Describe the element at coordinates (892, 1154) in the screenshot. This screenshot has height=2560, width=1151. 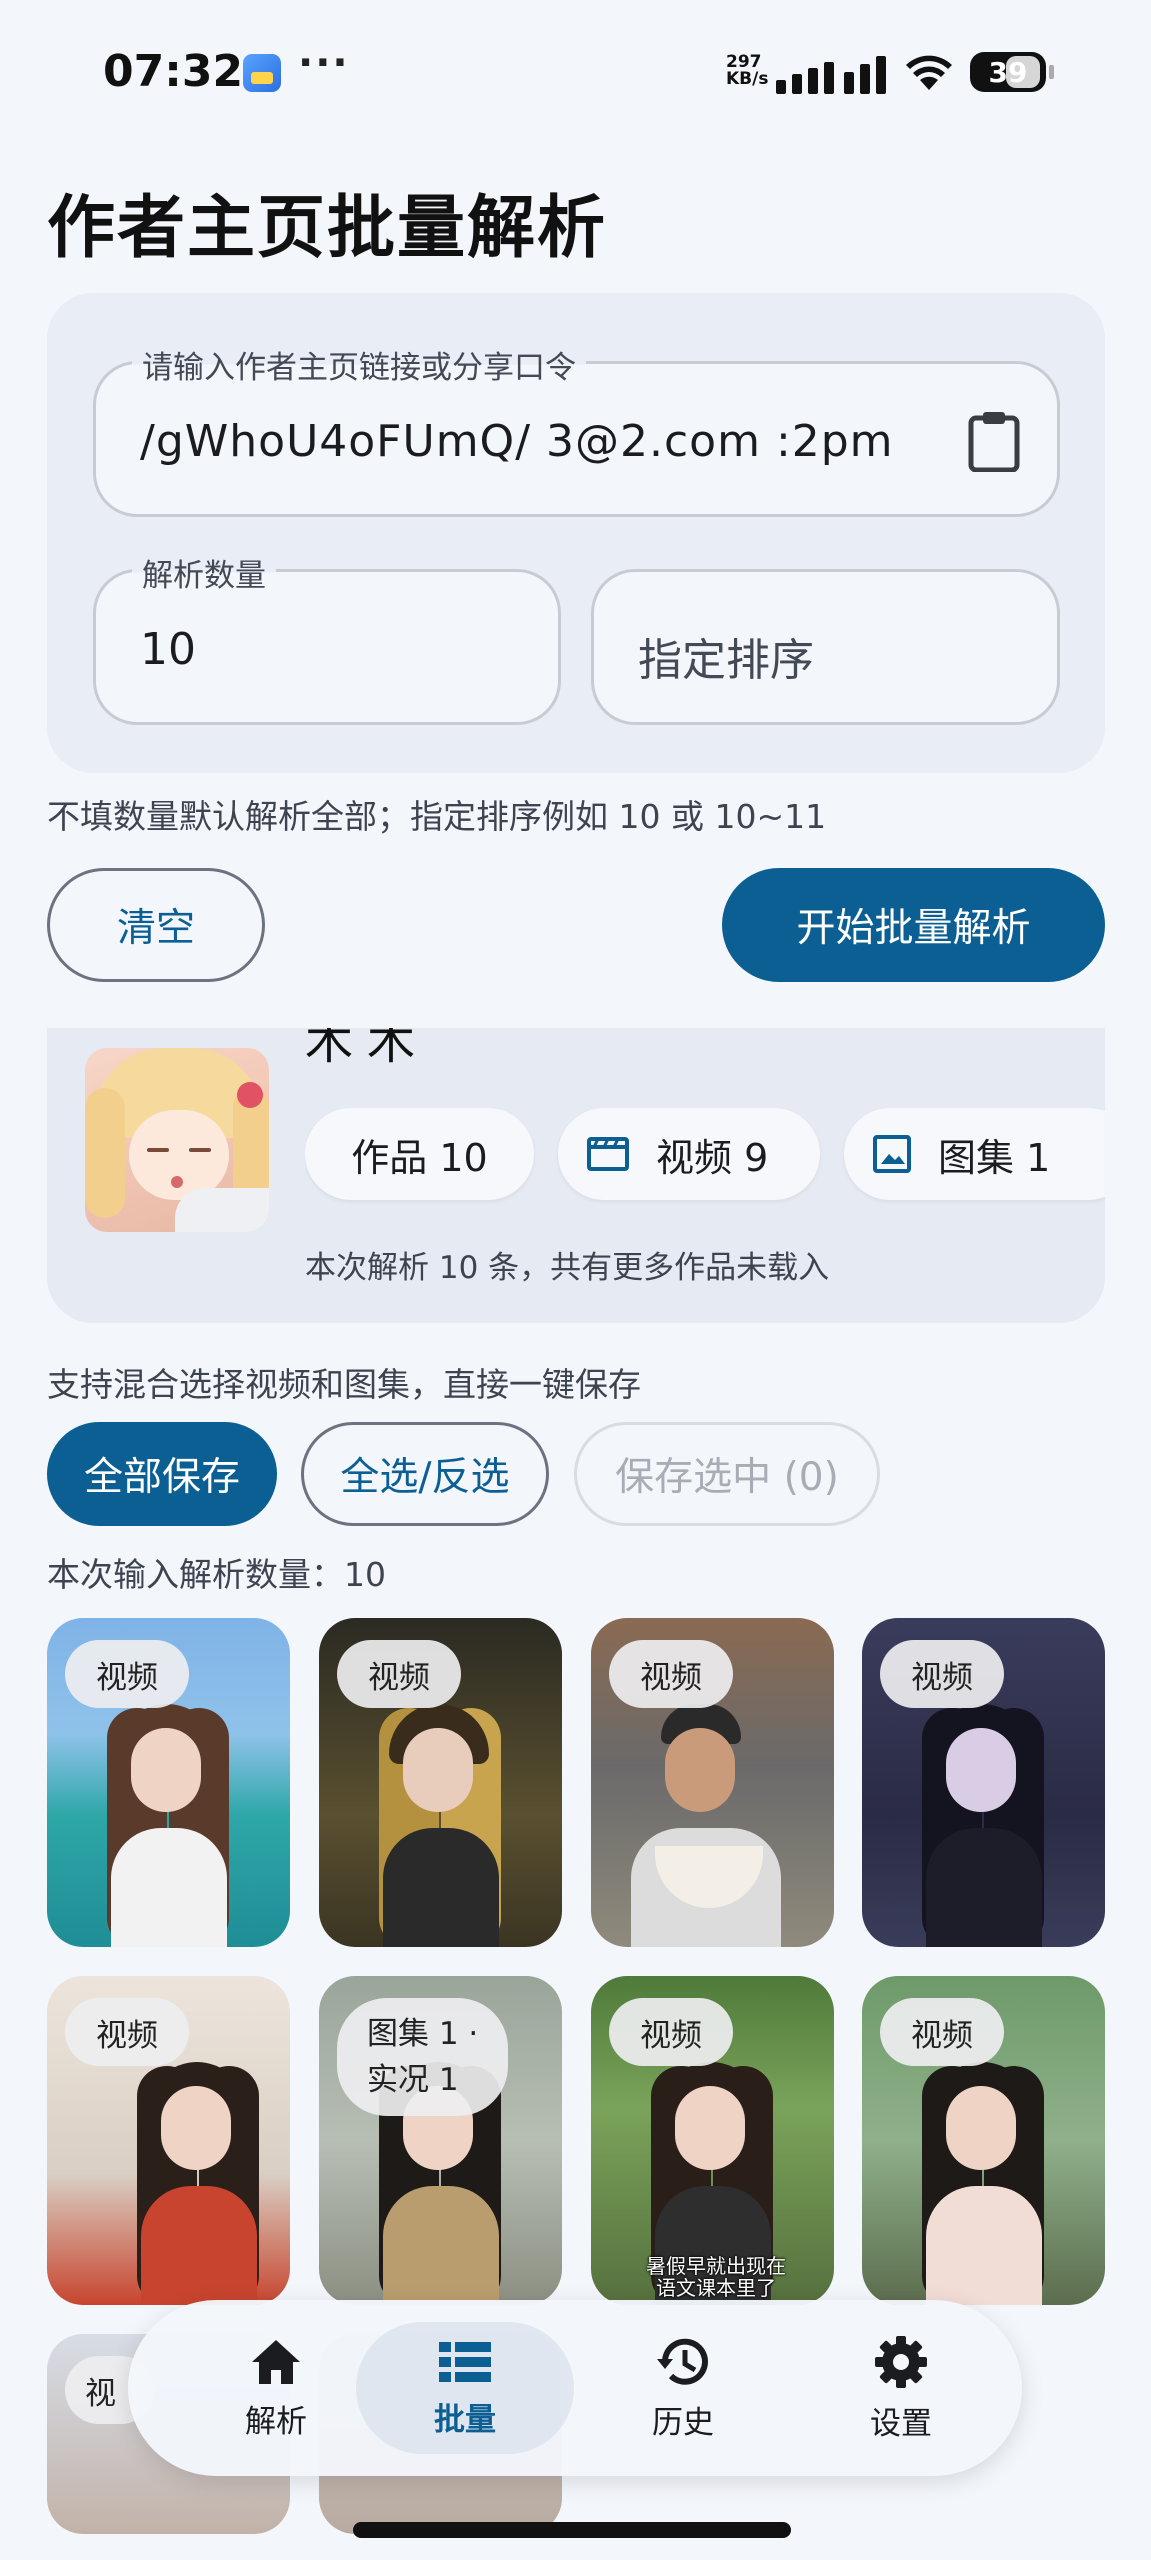
I see `image-icon` at that location.